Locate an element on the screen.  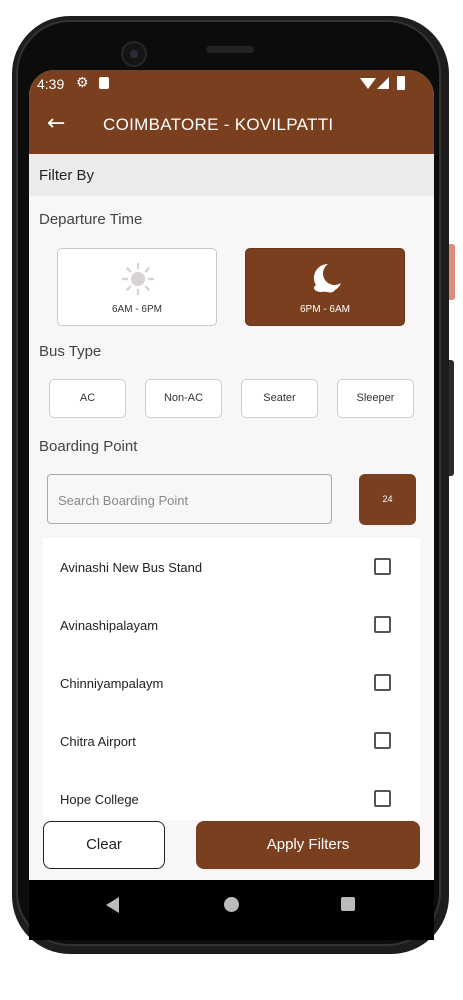
list-item: Avinashi New Bus Stand is located at coordinates (231, 567).